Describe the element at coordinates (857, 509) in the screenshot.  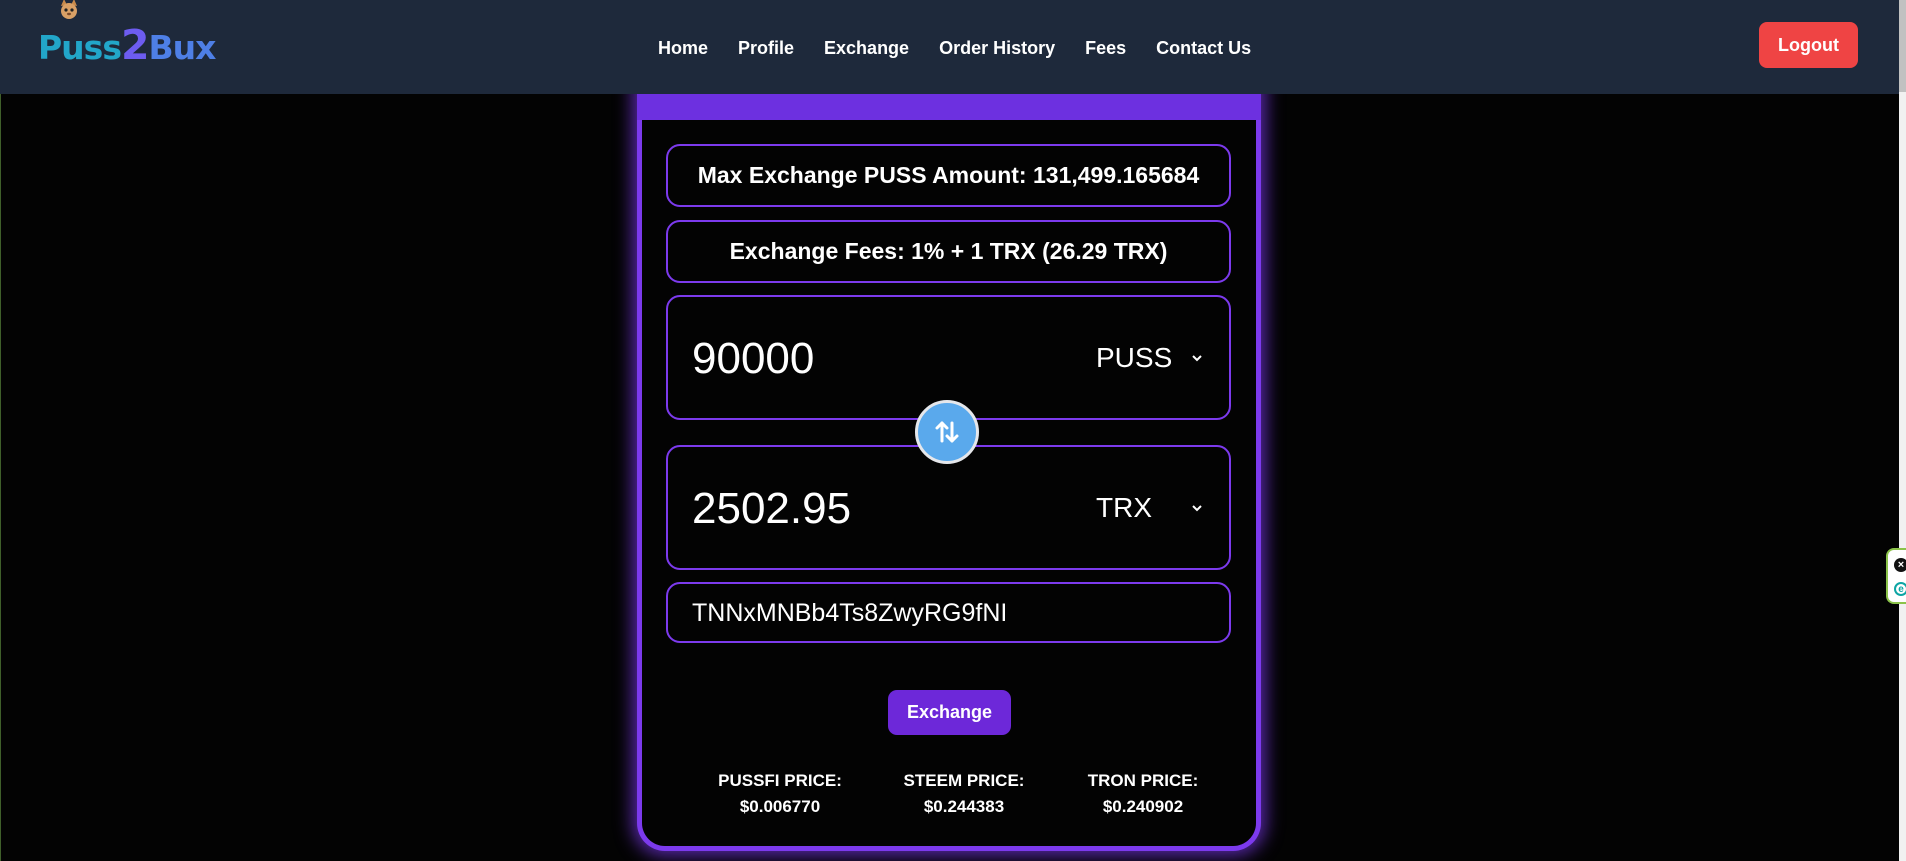
I see `to-amount-input` at that location.